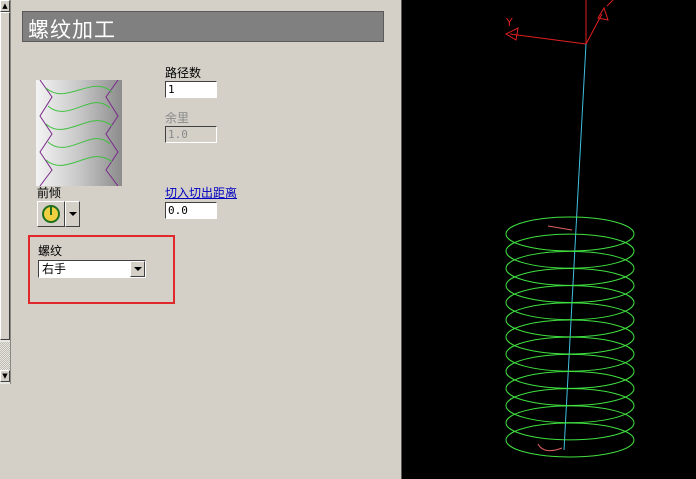 This screenshot has height=479, width=696. I want to click on lead-out-ramp, so click(550, 447).